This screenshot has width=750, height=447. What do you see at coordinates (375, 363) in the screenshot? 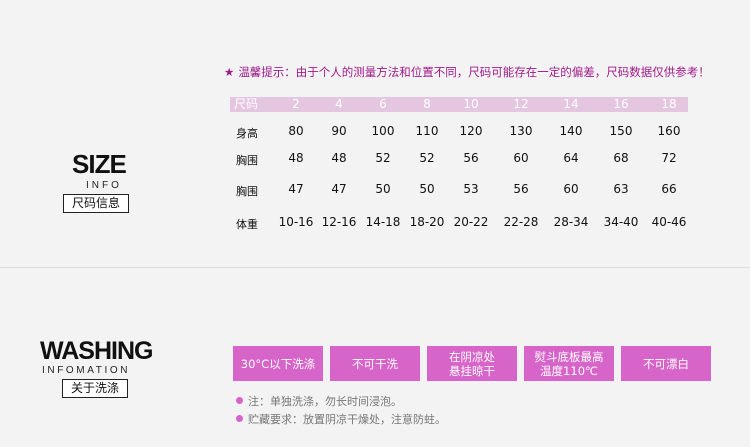
I see `wash-instruction-no-dry-clean: 不可干洗` at bounding box center [375, 363].